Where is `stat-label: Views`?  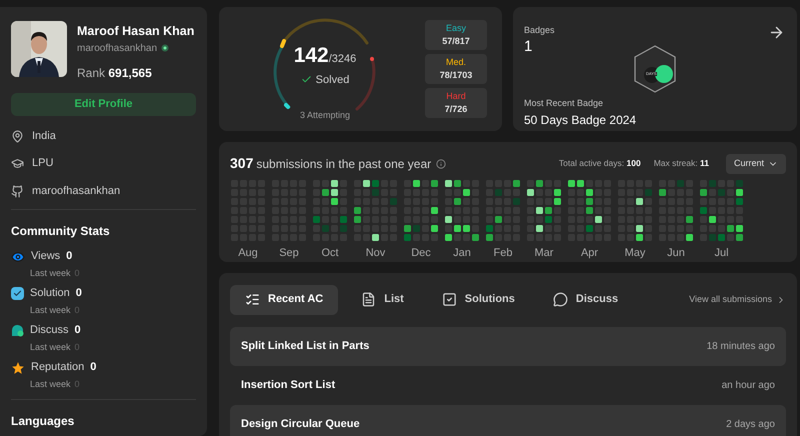
stat-label: Views is located at coordinates (45, 256).